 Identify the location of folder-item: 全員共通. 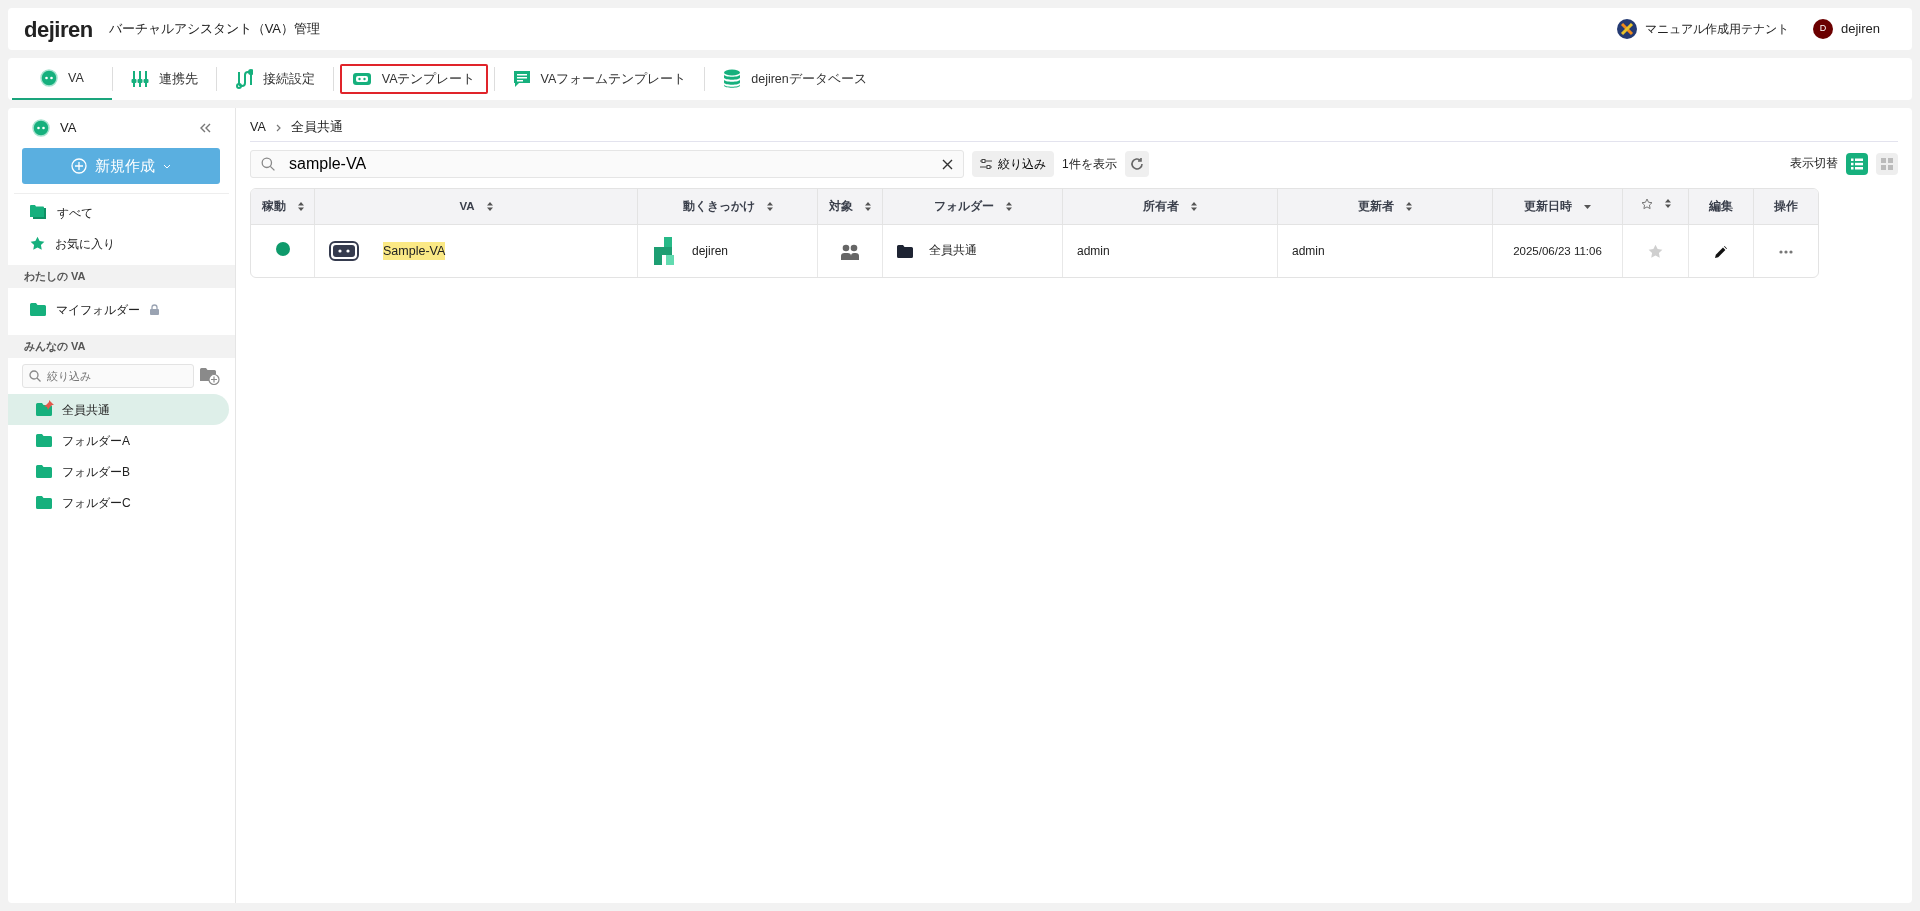
(118, 409).